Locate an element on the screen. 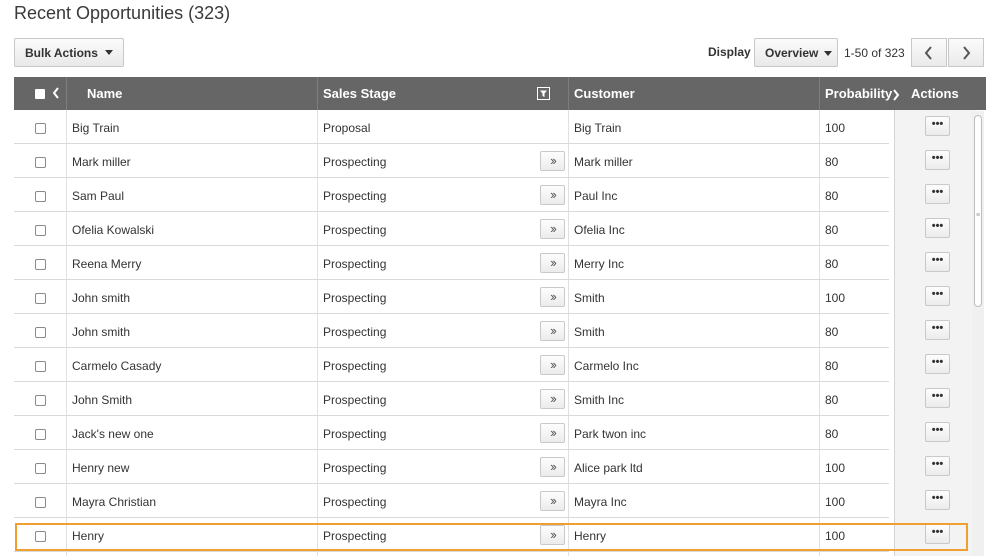 The image size is (991, 556). name-cell: Reena Merry is located at coordinates (191, 263).